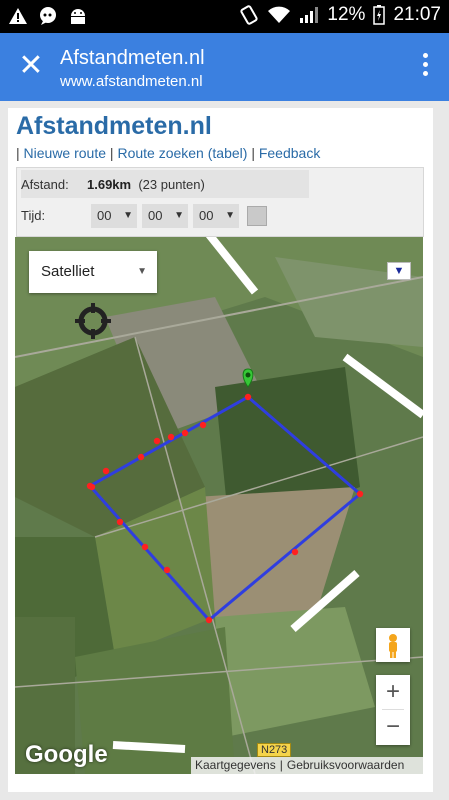 This screenshot has height=800, width=449. What do you see at coordinates (235, 765) in the screenshot?
I see `attribution-map-data: Kaartgegevens` at bounding box center [235, 765].